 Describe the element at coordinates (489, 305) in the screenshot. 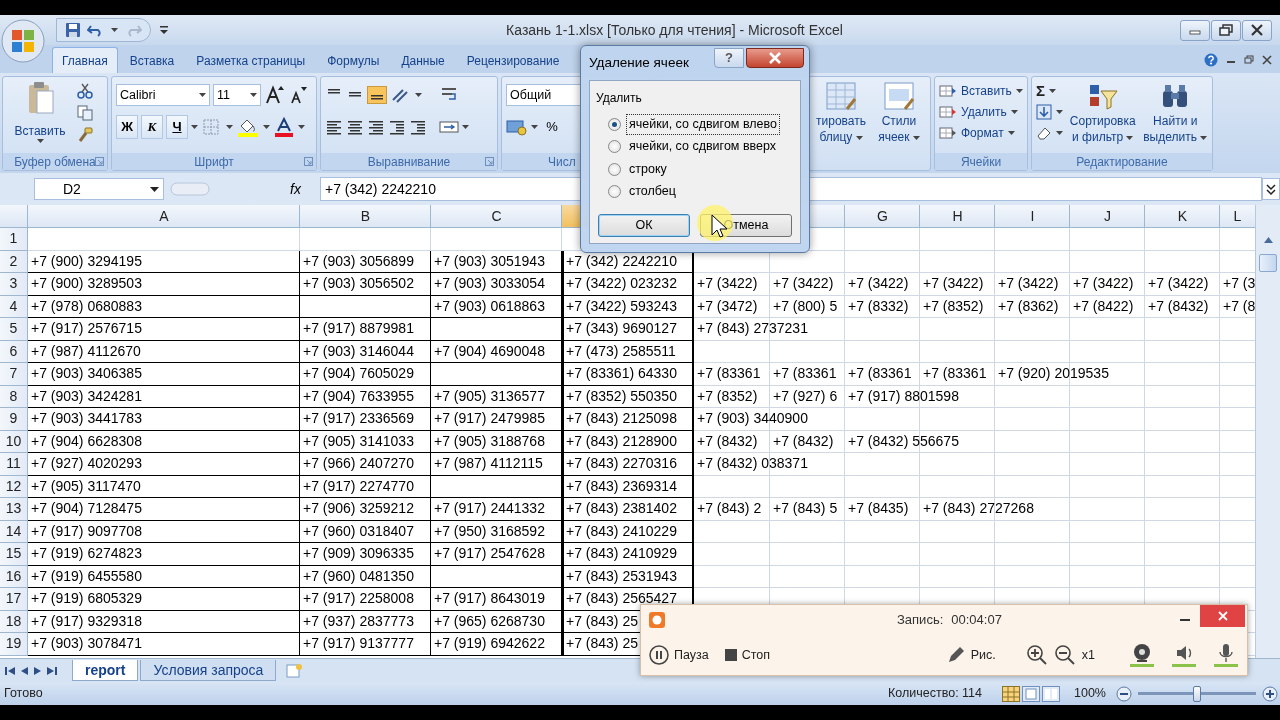

I see `table-cell: +7 (903) 0618863` at that location.